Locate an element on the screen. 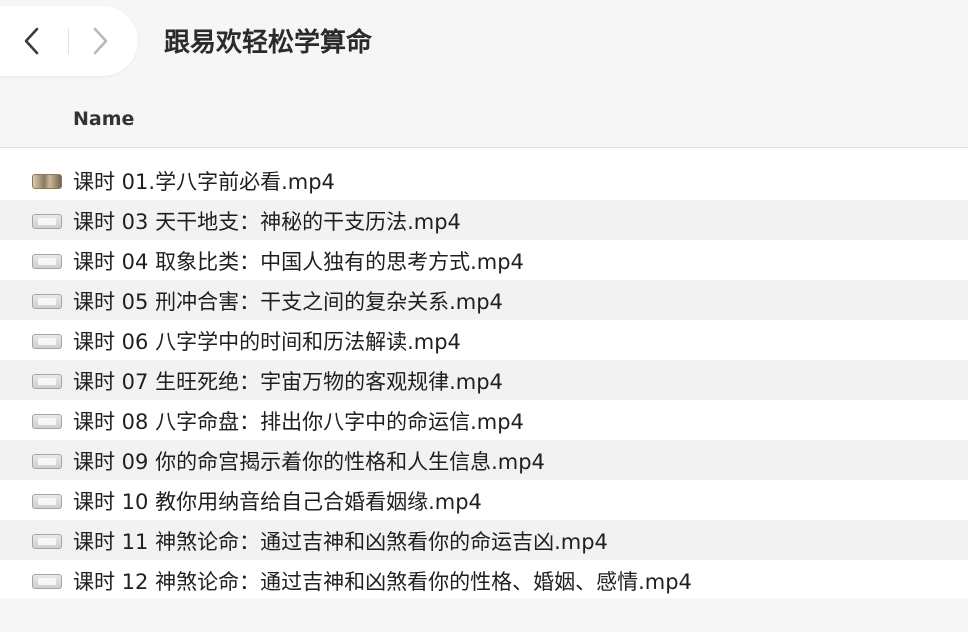 Image resolution: width=968 pixels, height=632 pixels. file-row: 课时 03 天干地支：神秘的干支历法.mp4 is located at coordinates (484, 220).